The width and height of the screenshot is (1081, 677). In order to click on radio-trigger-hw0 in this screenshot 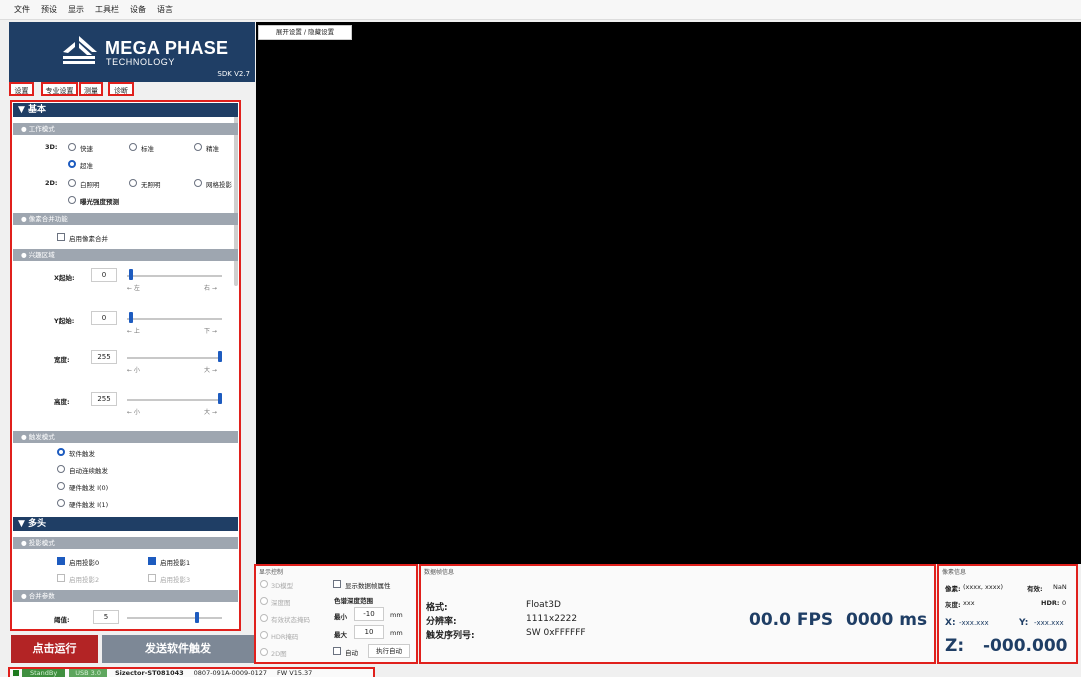, I will do `click(61, 486)`.